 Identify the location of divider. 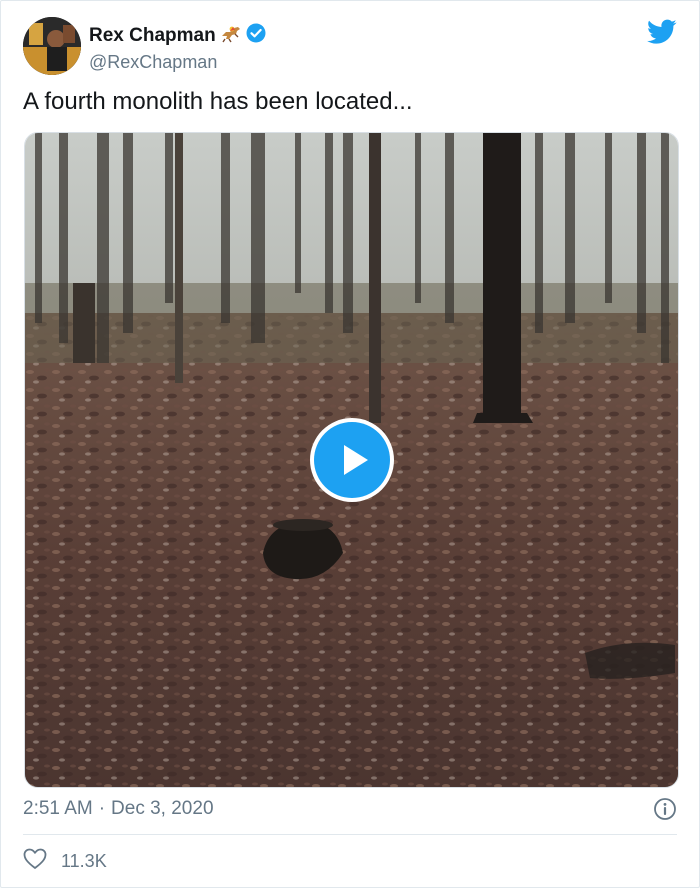
(350, 834).